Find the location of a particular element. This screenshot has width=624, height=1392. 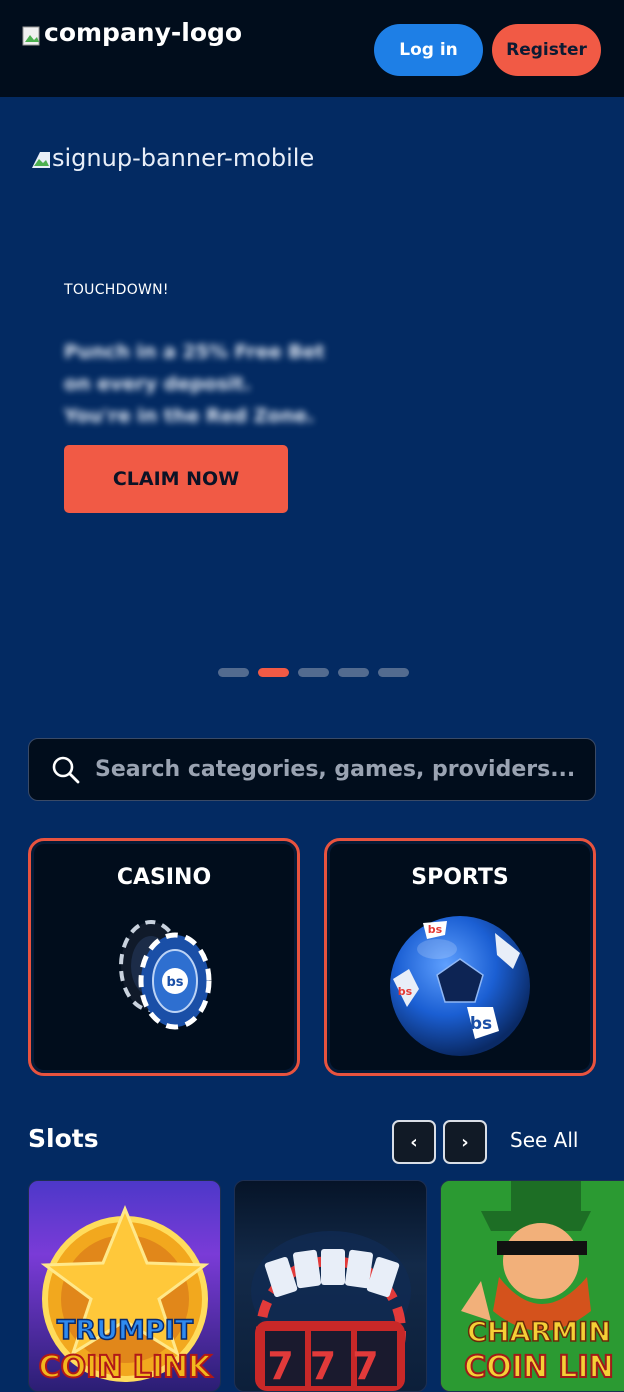

carousel-indicators is located at coordinates (313, 672).